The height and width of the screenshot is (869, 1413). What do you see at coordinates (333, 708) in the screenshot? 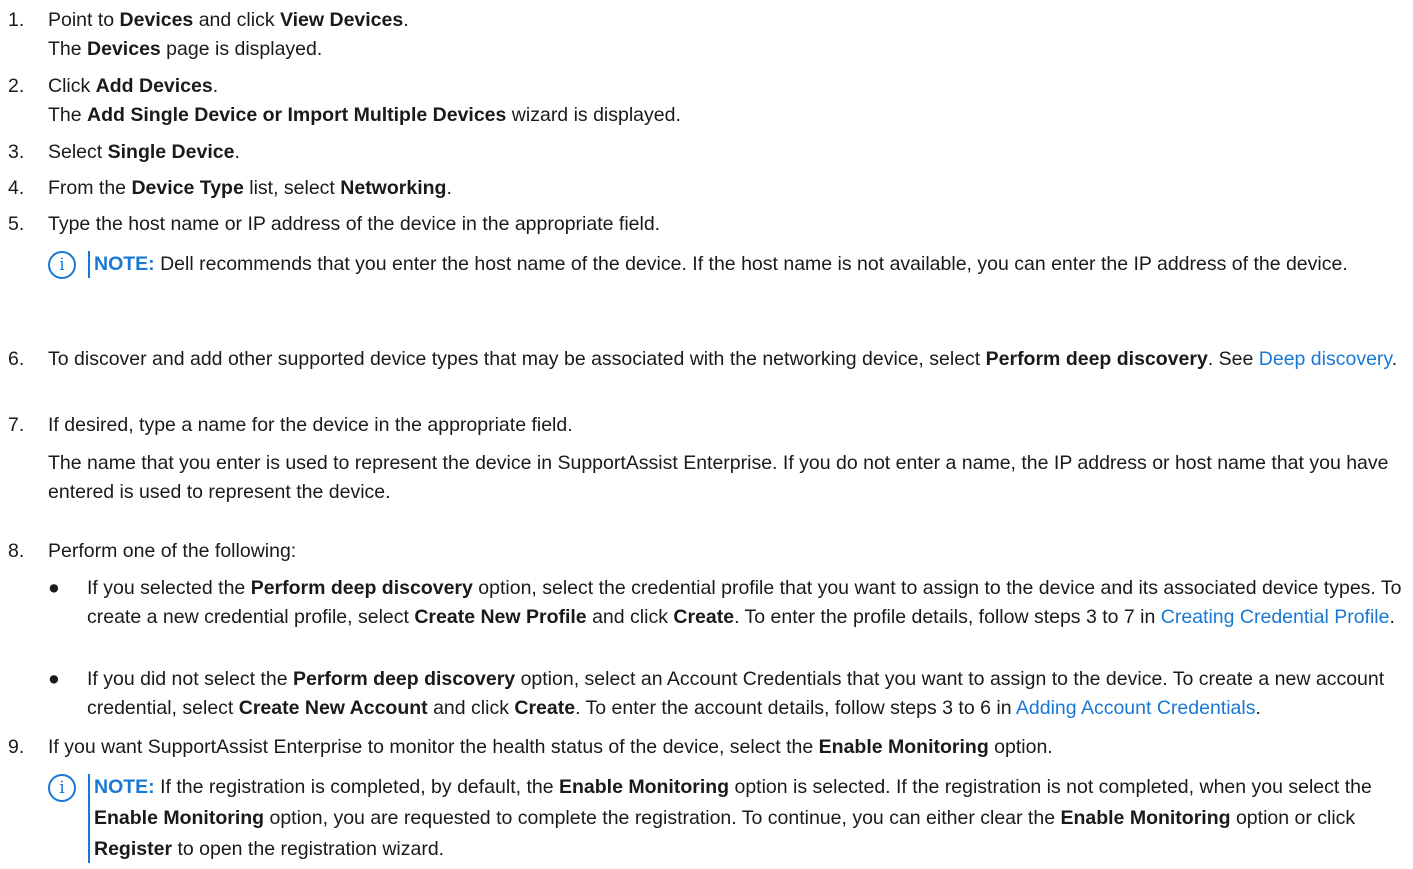
I see `ui-term: Create New Account` at bounding box center [333, 708].